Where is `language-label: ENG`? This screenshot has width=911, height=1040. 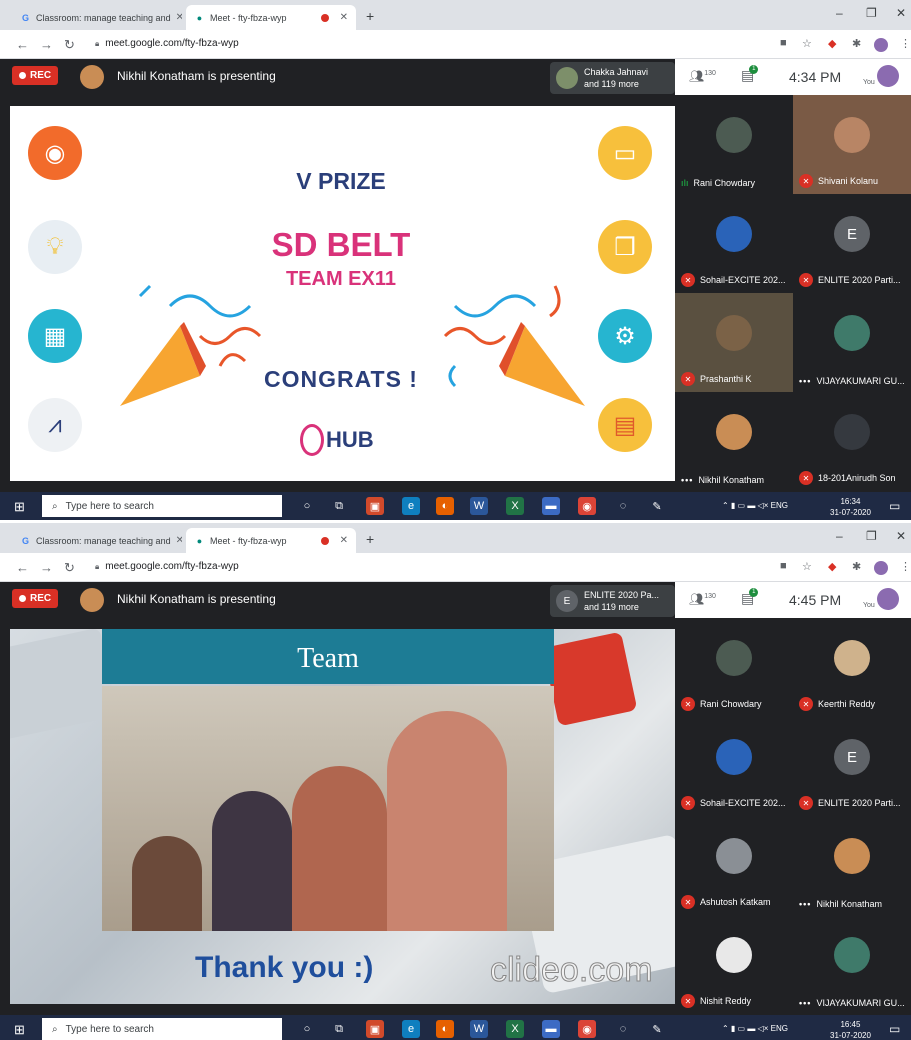 language-label: ENG is located at coordinates (779, 1028).